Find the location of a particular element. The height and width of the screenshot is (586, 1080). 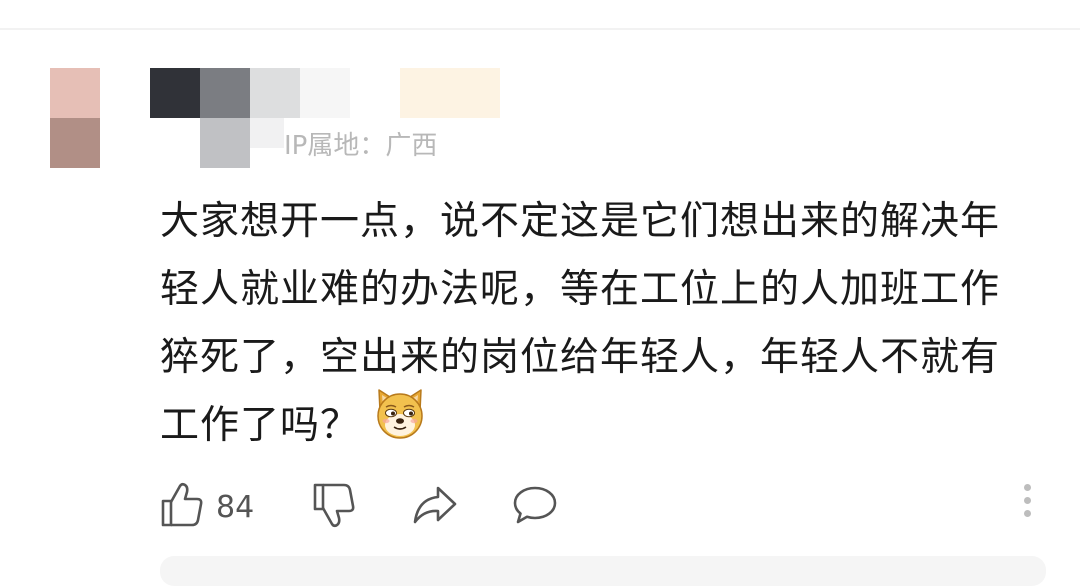

dislike-button is located at coordinates (334, 507).